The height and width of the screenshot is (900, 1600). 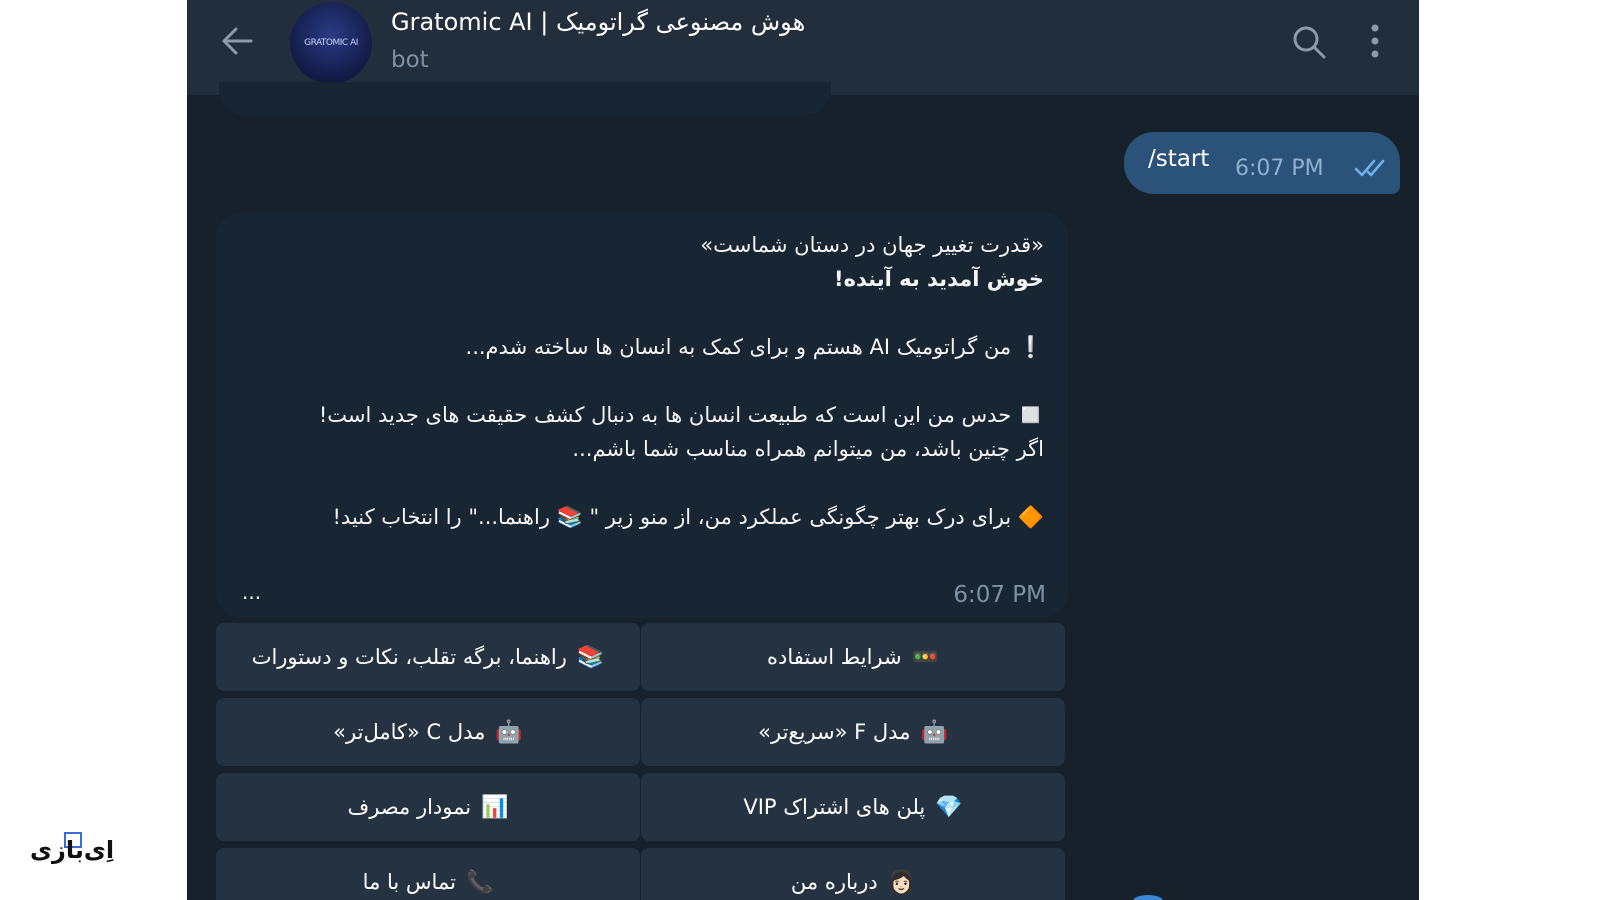 I want to click on keyboard-button-label: پلن های اشتراک VIP, so click(x=834, y=807).